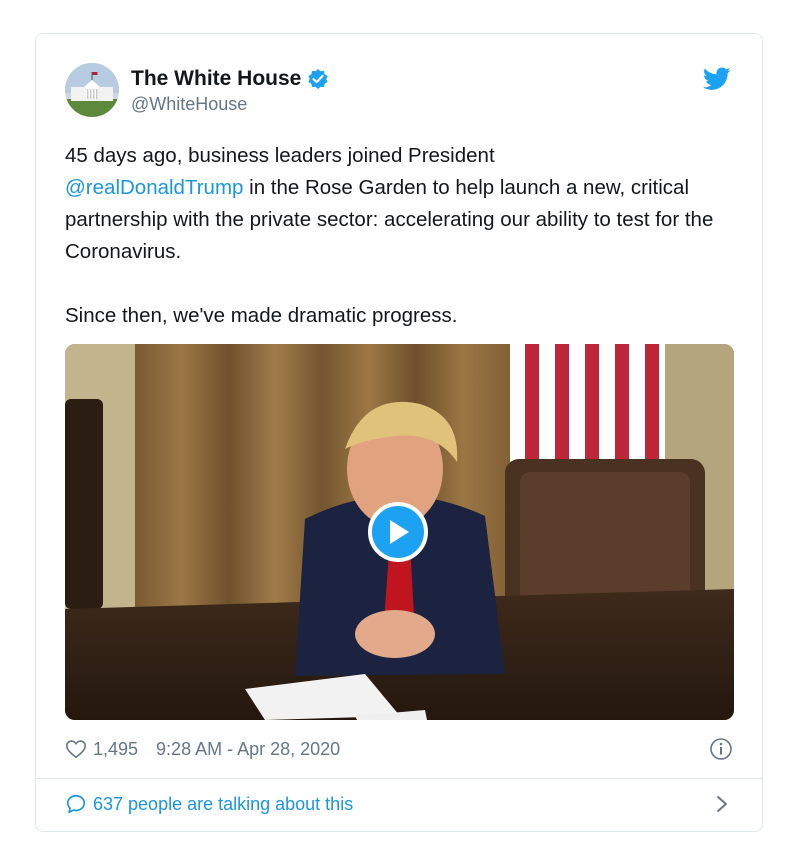 The image size is (799, 865). Describe the element at coordinates (399, 91) in the screenshot. I see `tweet-header: The White House @WhiteHouse` at that location.